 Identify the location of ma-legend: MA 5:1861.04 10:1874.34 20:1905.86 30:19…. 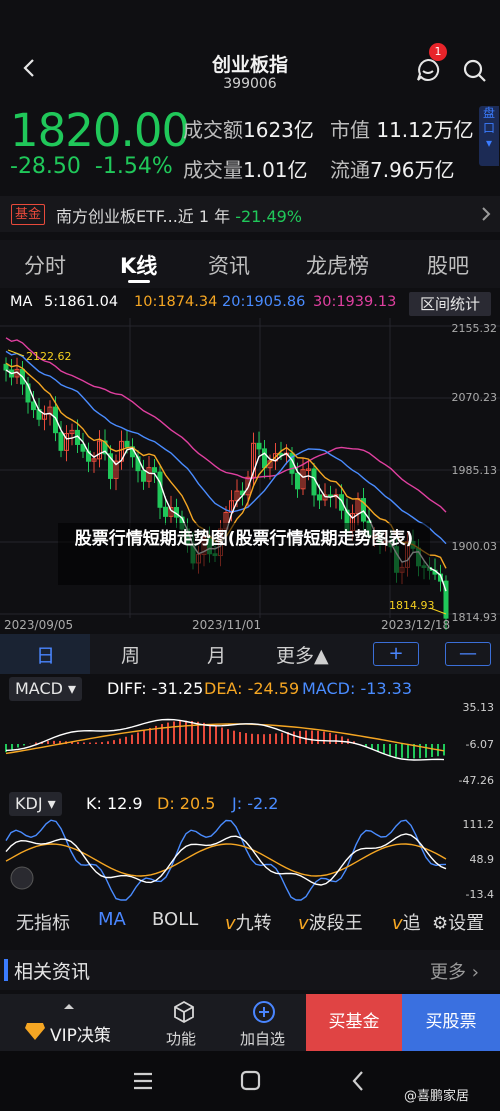
(250, 303).